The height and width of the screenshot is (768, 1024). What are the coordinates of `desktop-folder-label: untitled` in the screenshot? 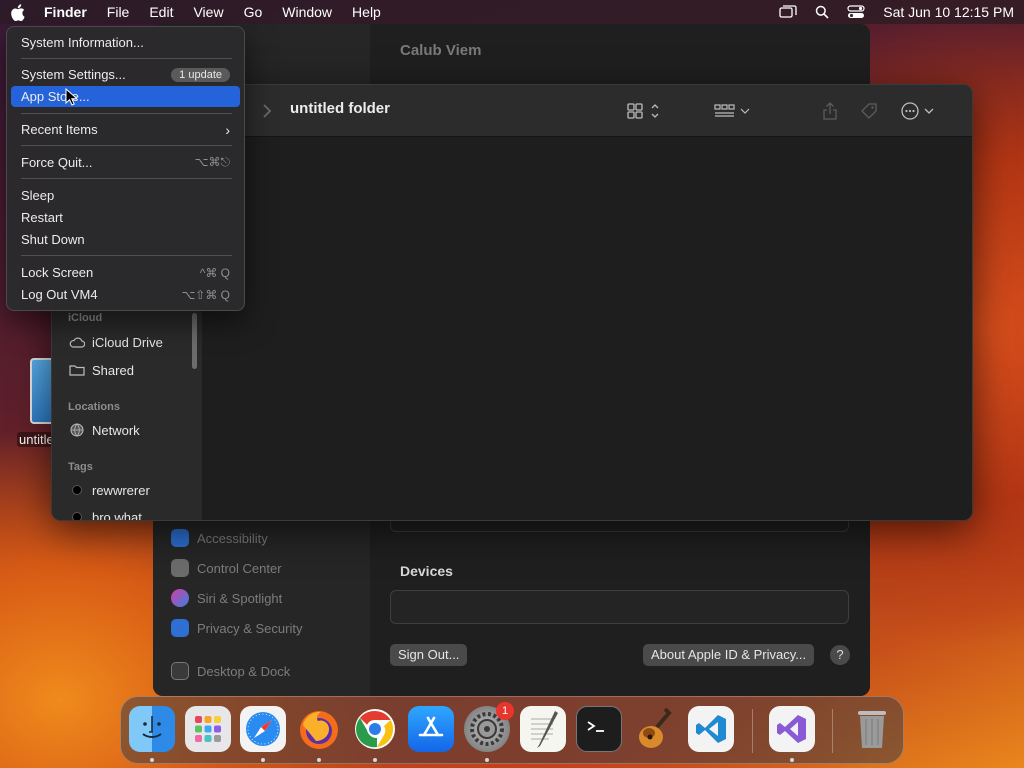 It's located at (34, 439).